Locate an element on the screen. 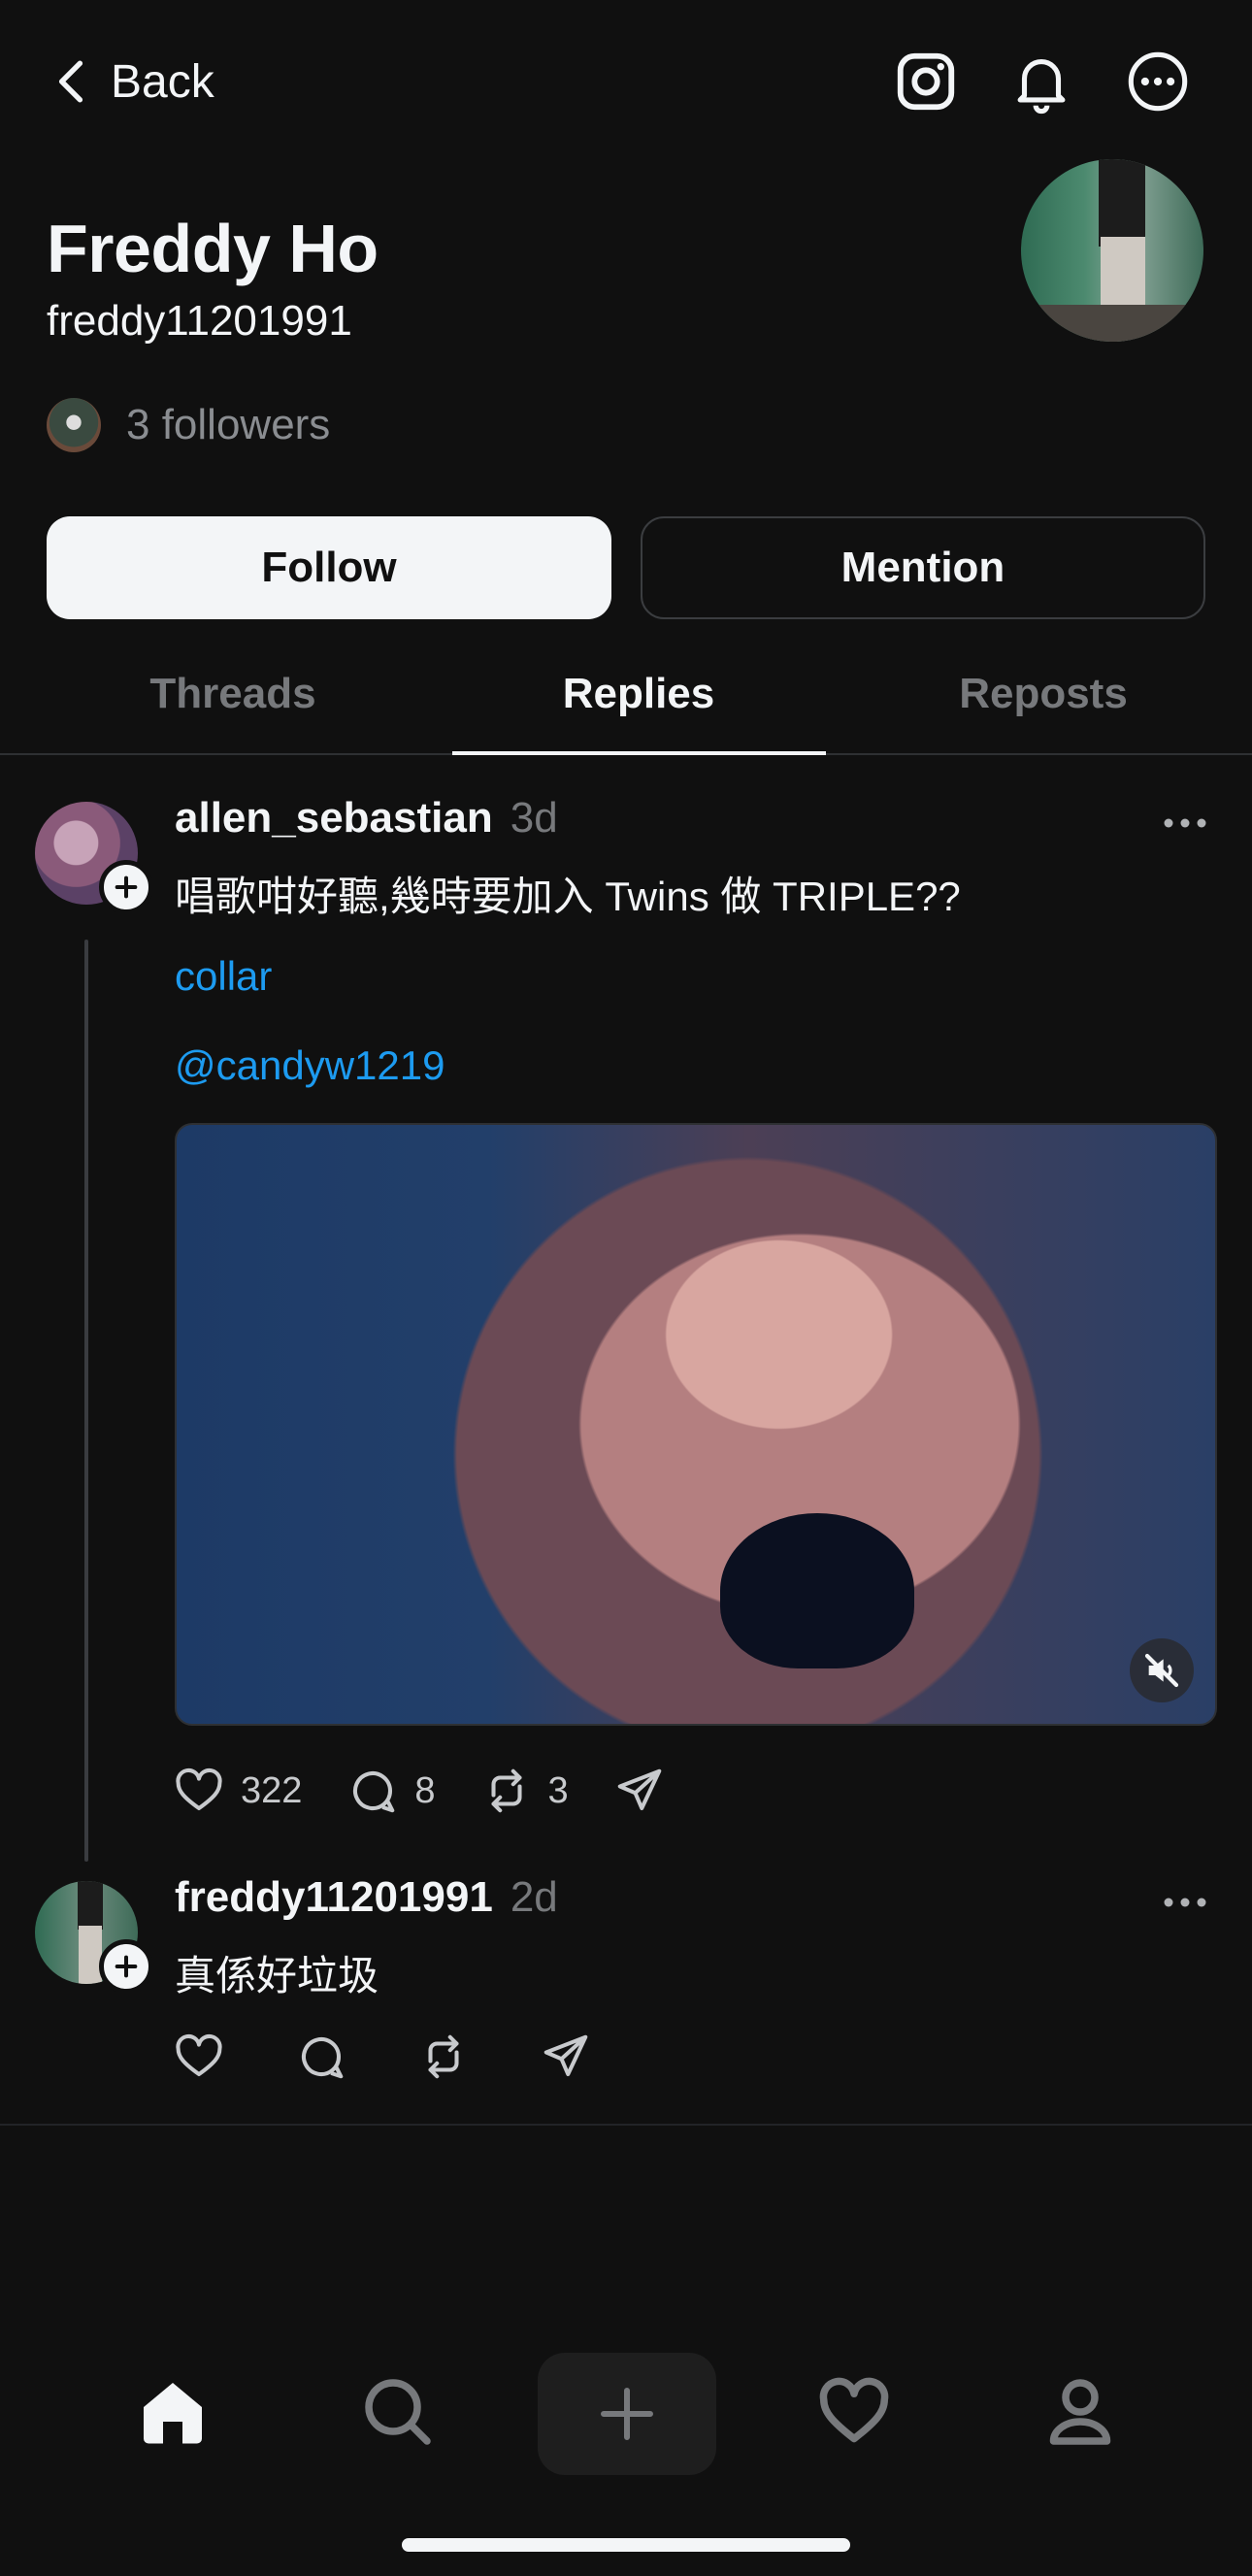 The image size is (1252, 2576). tab-replies: Replies is located at coordinates (639, 704).